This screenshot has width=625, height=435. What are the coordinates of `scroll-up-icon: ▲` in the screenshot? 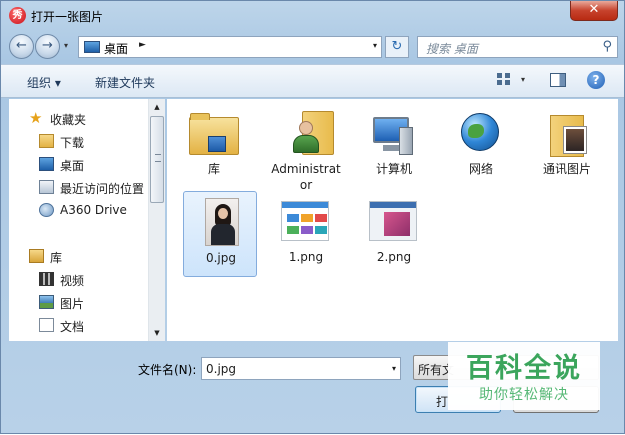 It's located at (157, 107).